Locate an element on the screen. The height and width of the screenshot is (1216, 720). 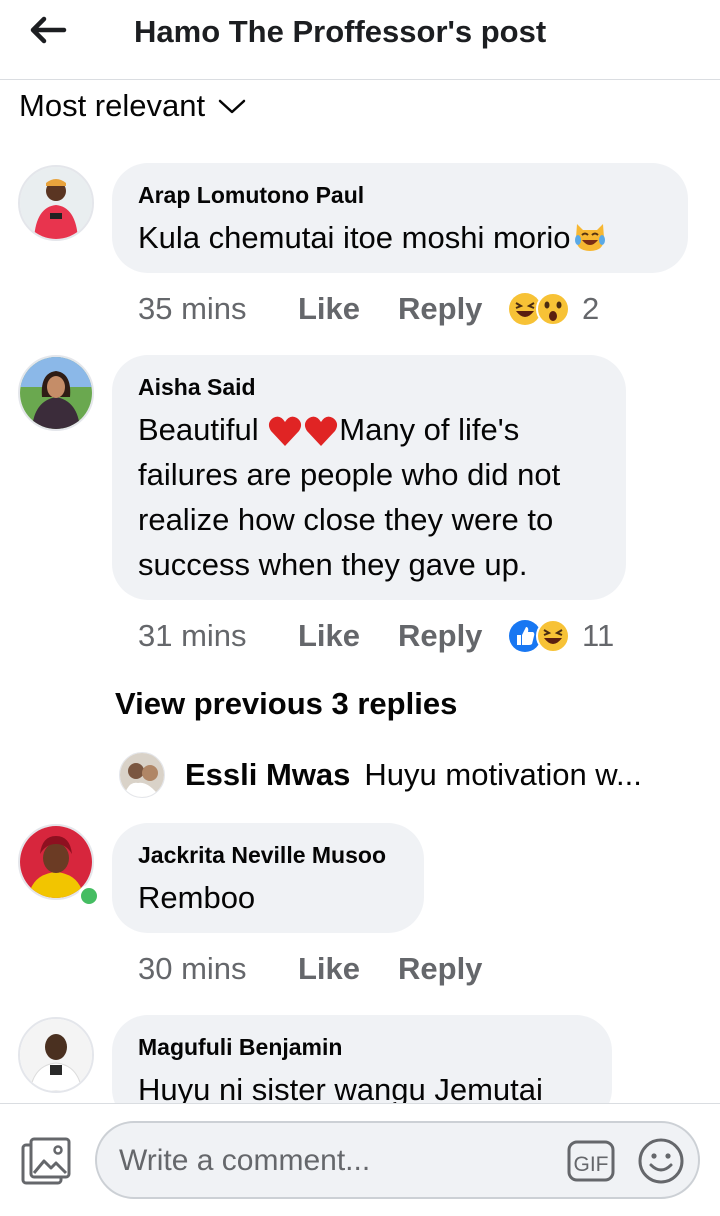
comment-actions: 35 mins Like Reply 2 is located at coordinates (368, 309).